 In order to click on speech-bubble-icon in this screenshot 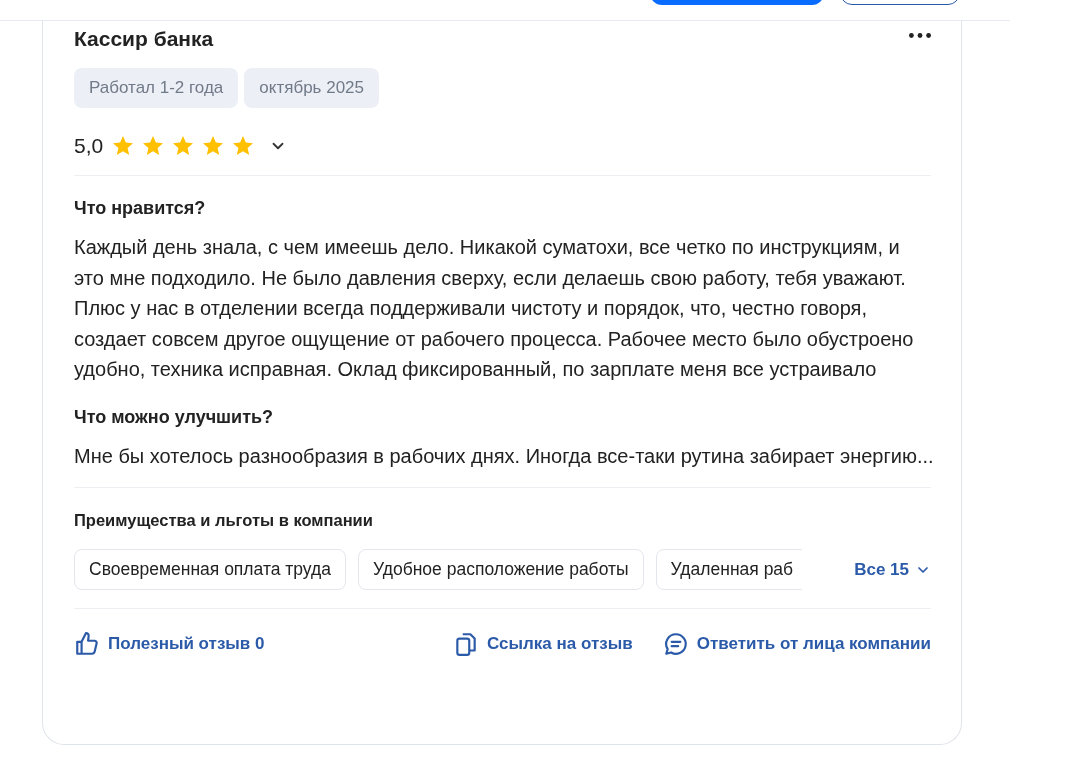, I will do `click(675, 644)`.